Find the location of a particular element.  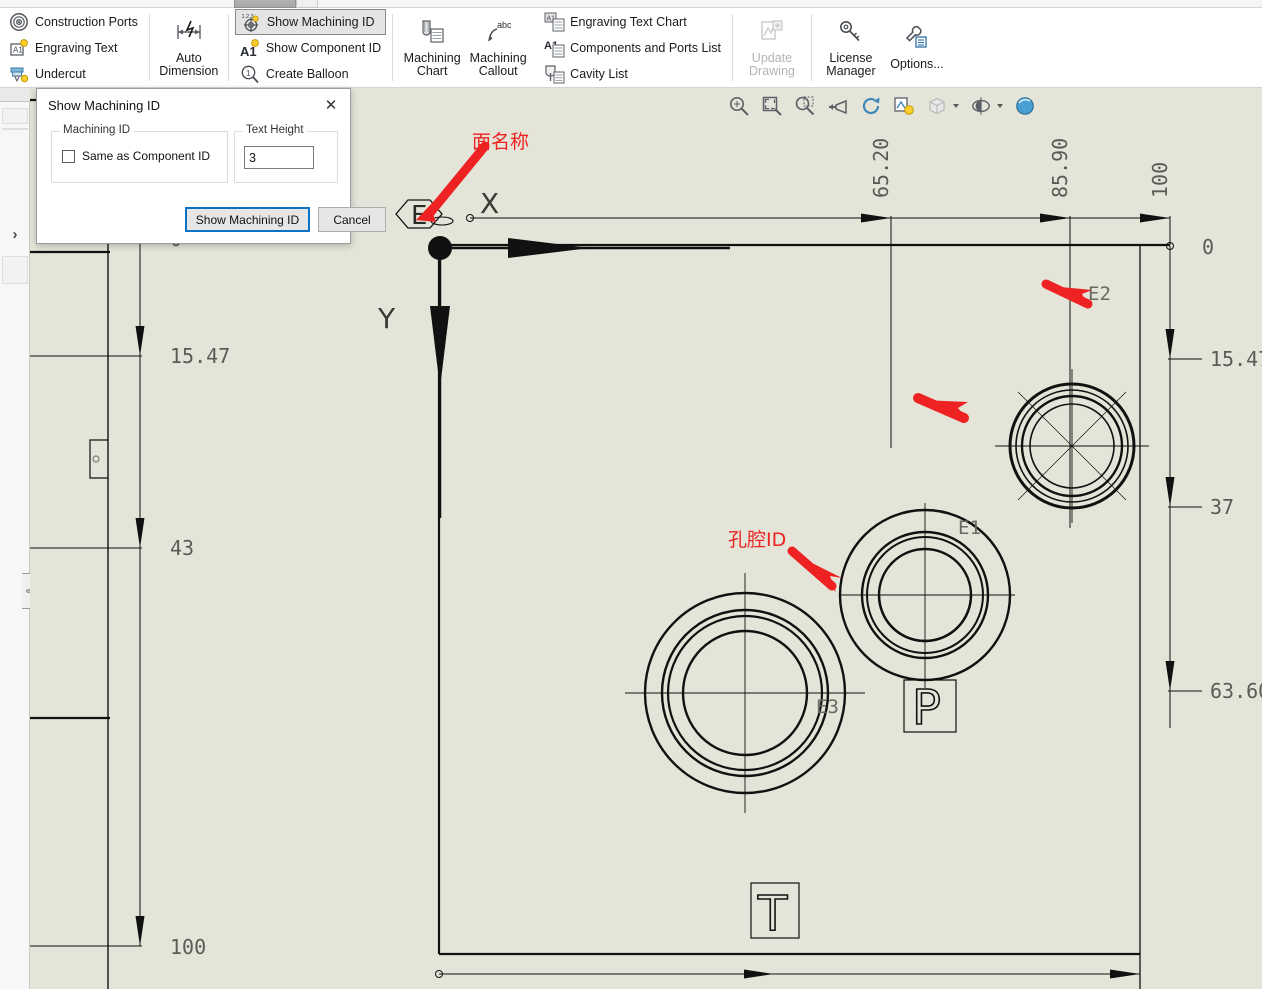

ribbon-item-machining-callout: abc Machining Callout is located at coordinates (498, 48).